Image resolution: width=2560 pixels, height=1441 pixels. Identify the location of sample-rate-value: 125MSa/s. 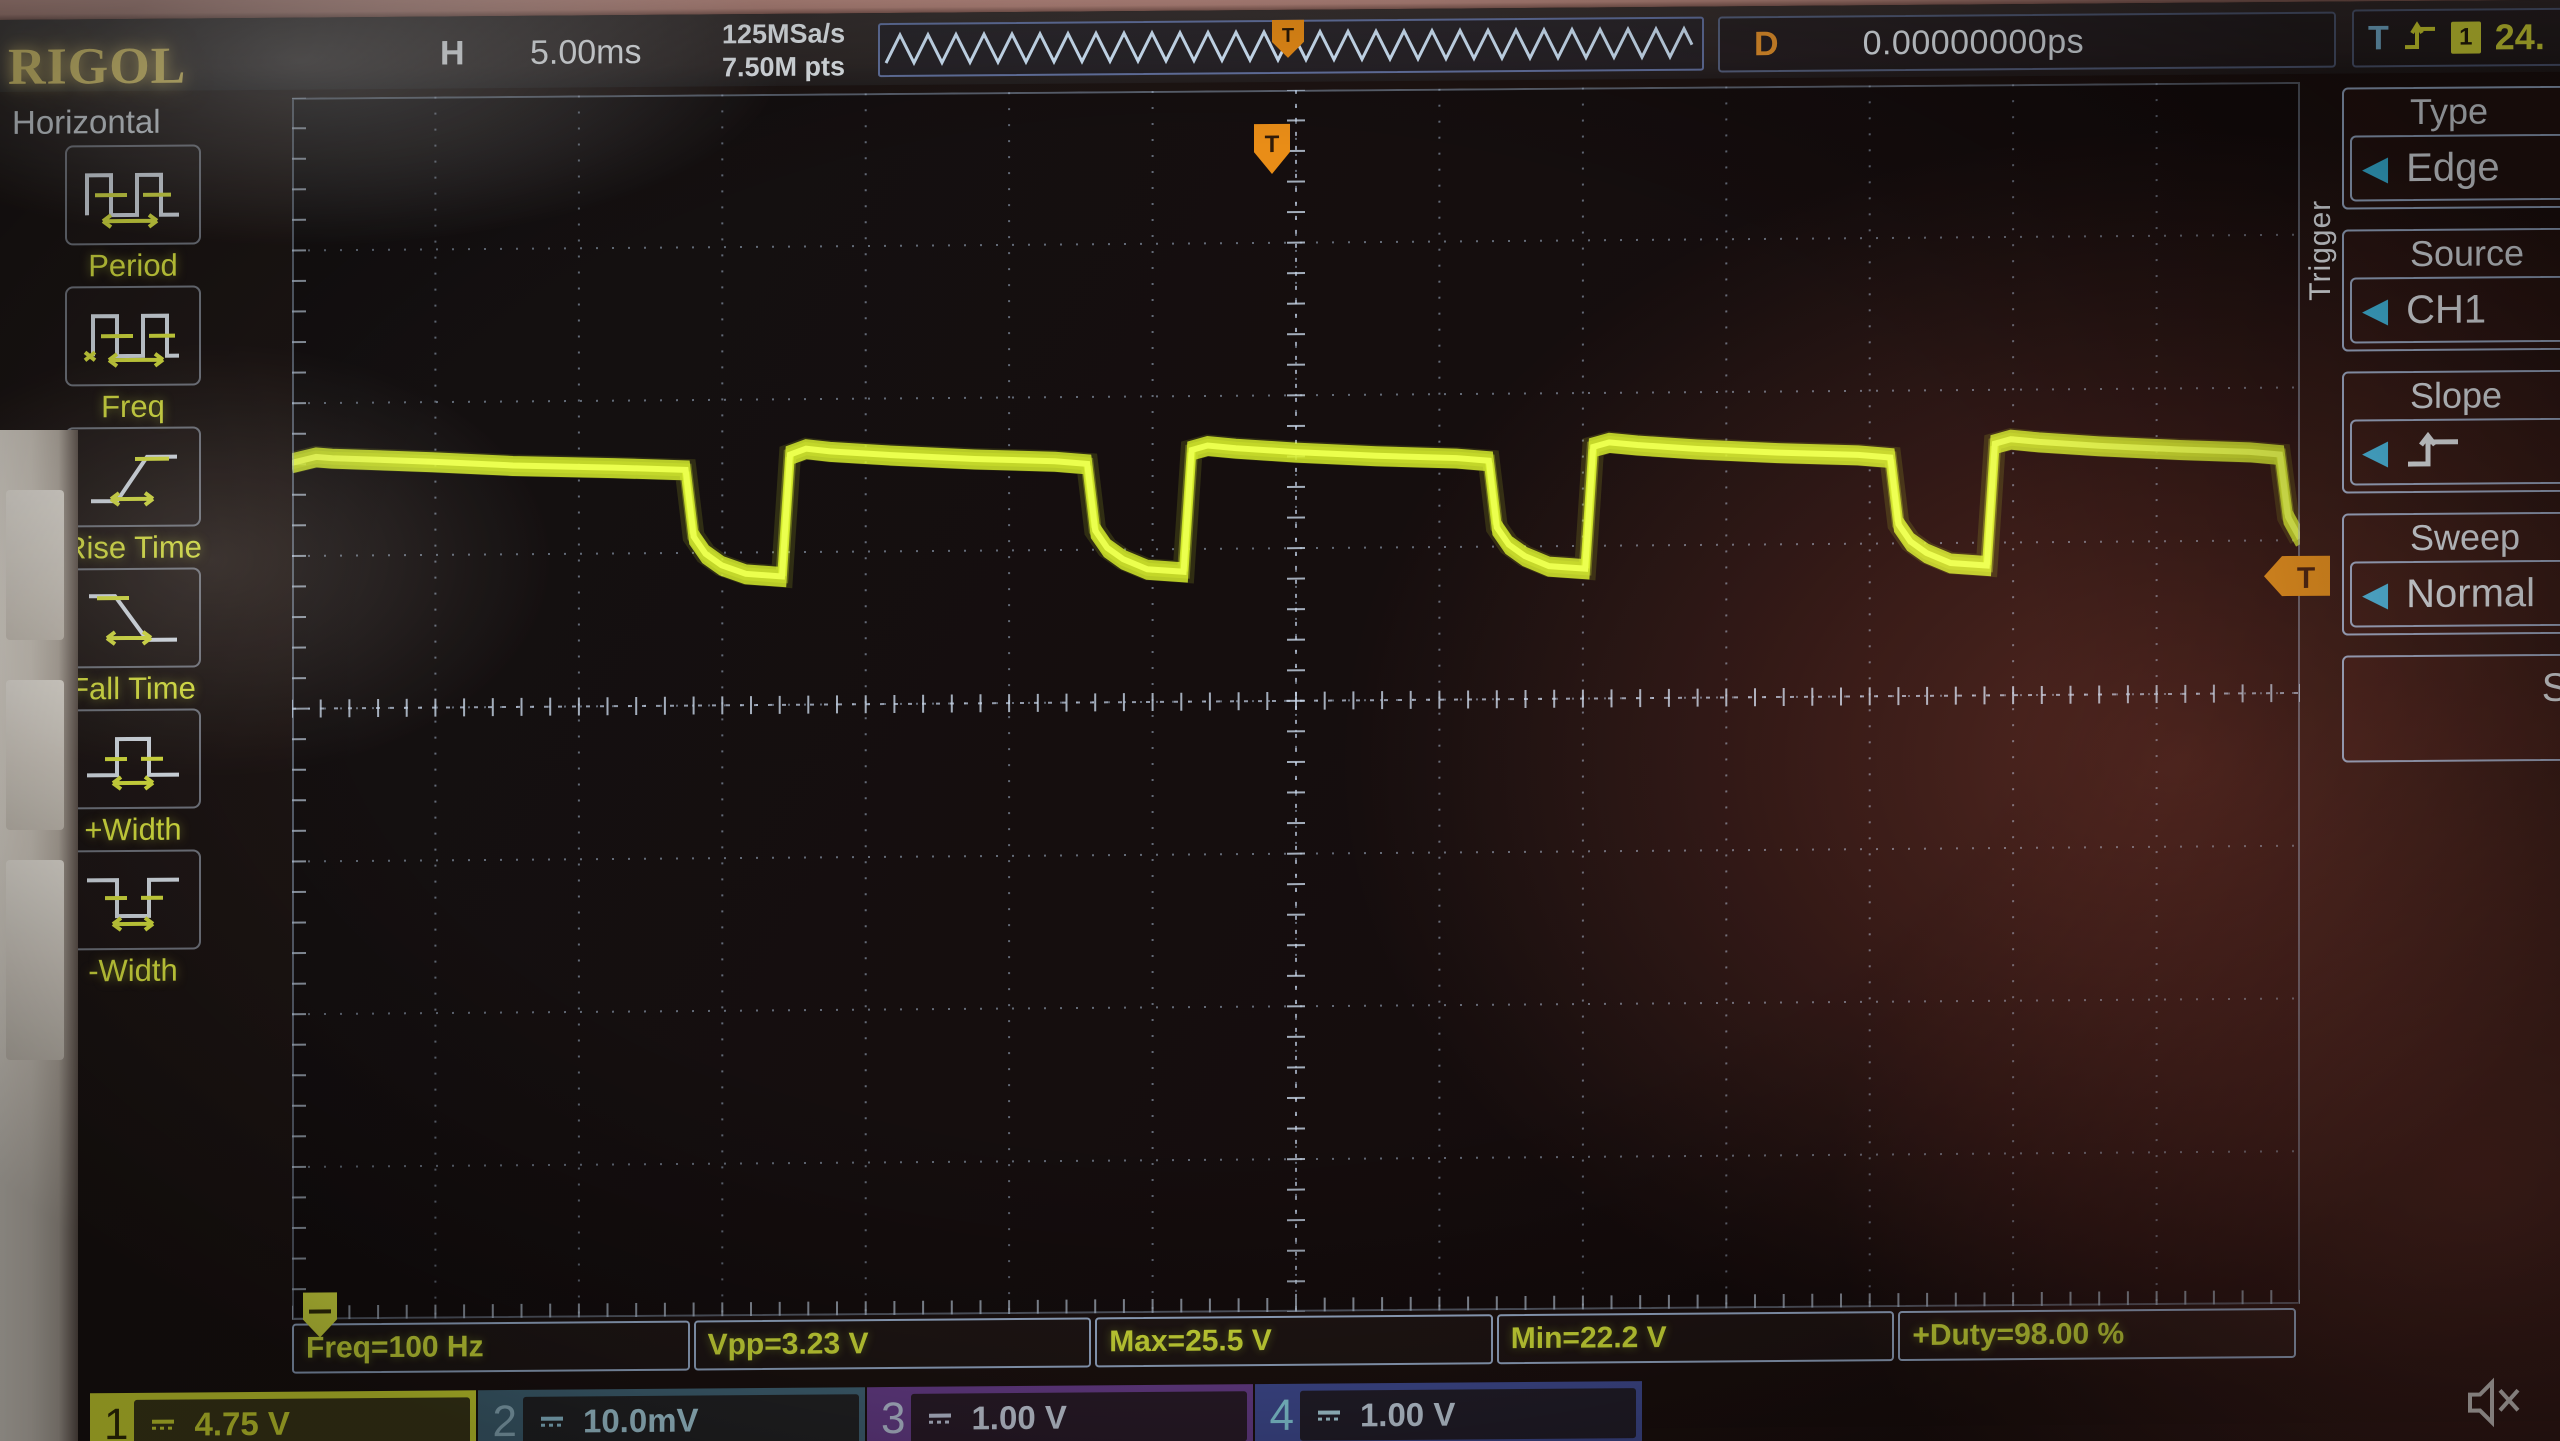
(784, 34).